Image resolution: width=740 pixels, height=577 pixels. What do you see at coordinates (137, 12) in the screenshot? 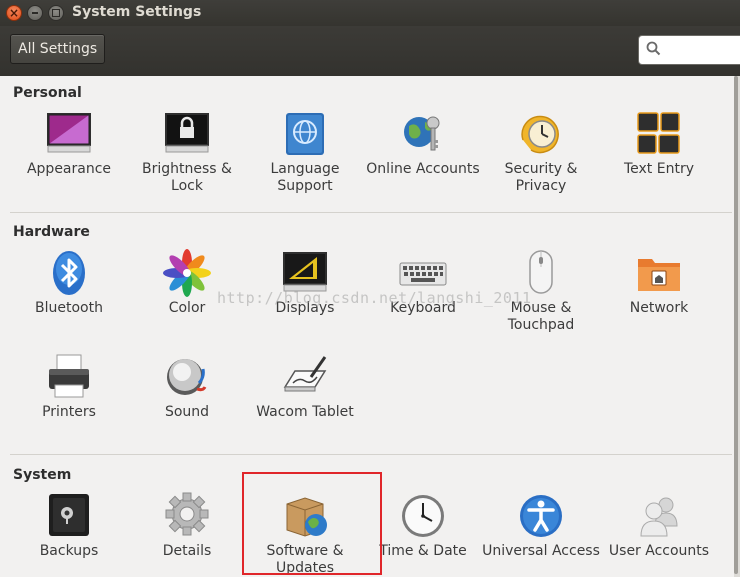
I see `window-title: System Settings` at bounding box center [137, 12].